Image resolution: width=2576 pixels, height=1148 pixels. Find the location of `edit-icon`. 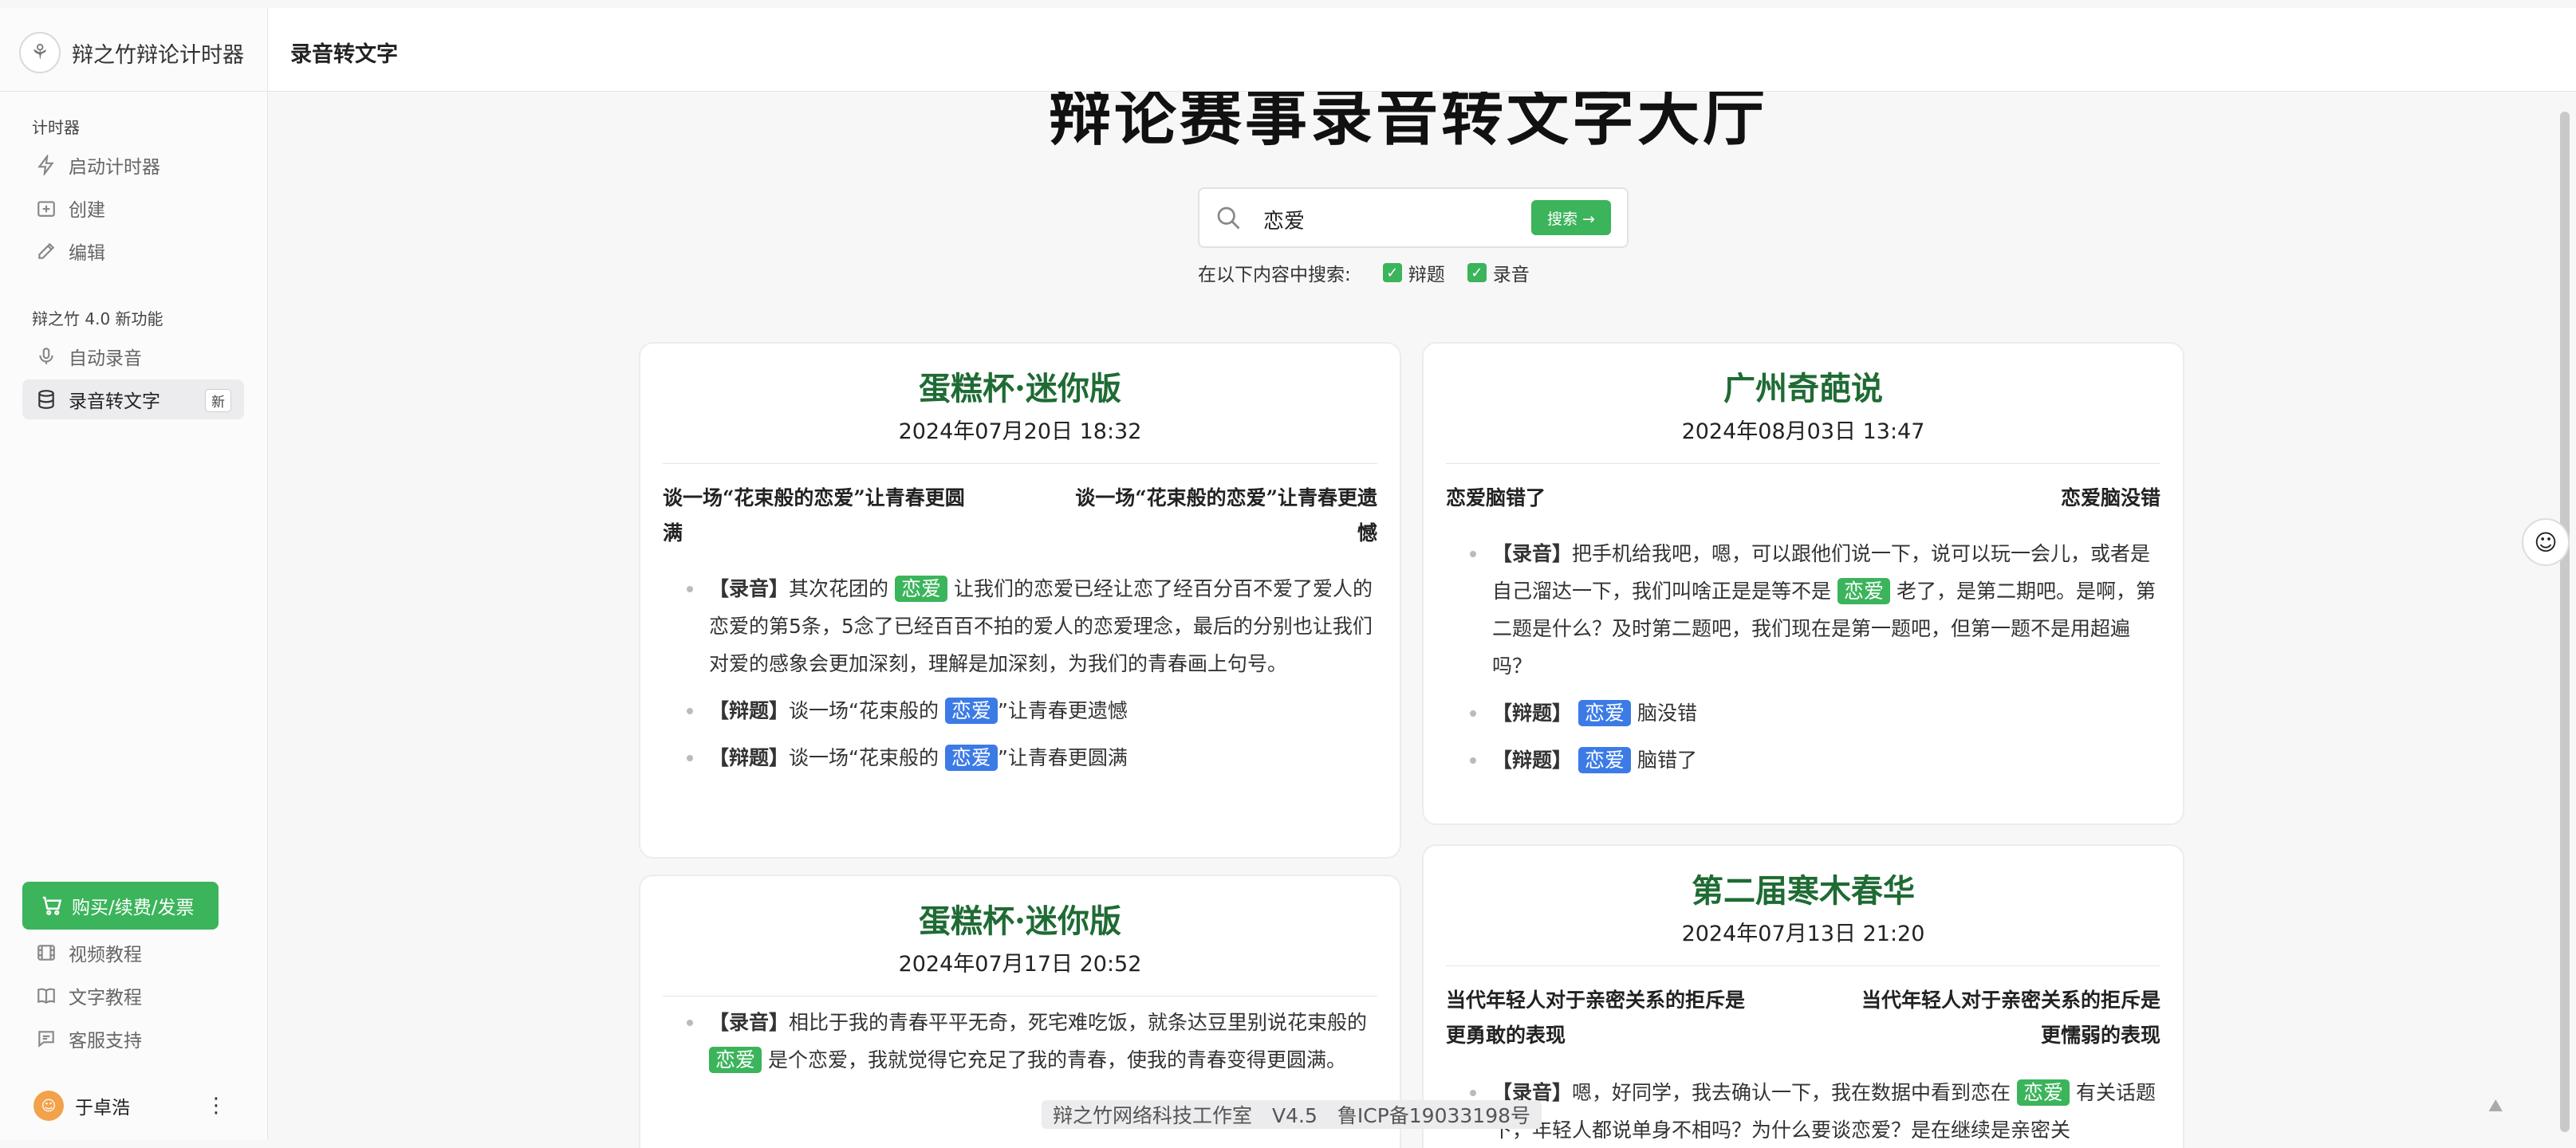

edit-icon is located at coordinates (46, 251).